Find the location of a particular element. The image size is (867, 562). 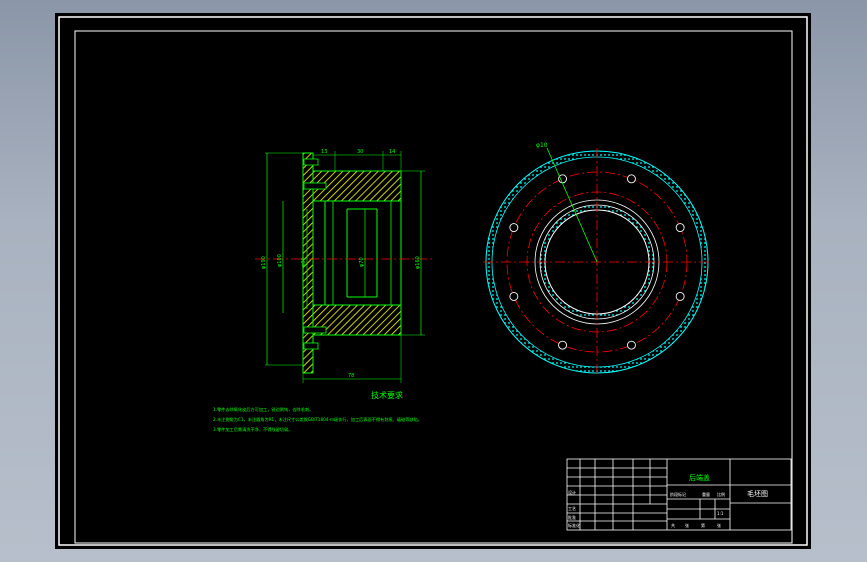

dim-top-2: 30 is located at coordinates (360, 152).